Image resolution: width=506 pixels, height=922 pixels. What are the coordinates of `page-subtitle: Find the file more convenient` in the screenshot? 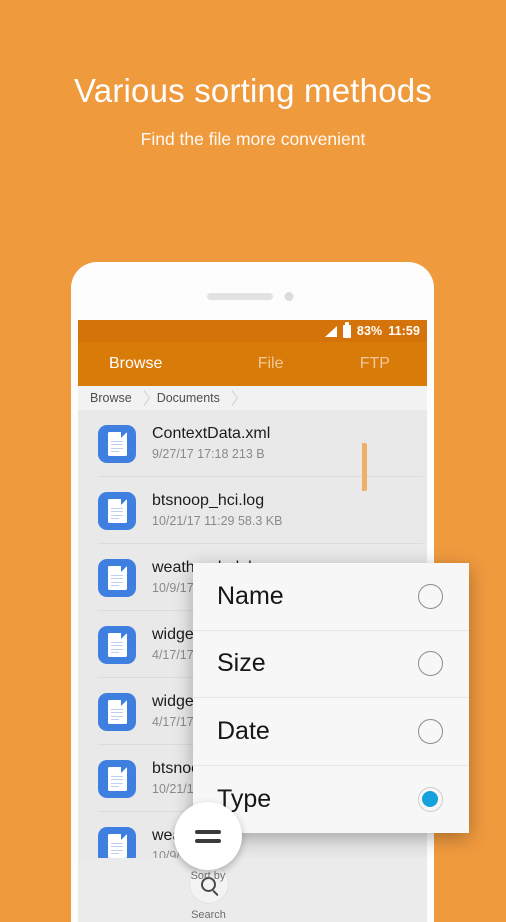 It's located at (253, 138).